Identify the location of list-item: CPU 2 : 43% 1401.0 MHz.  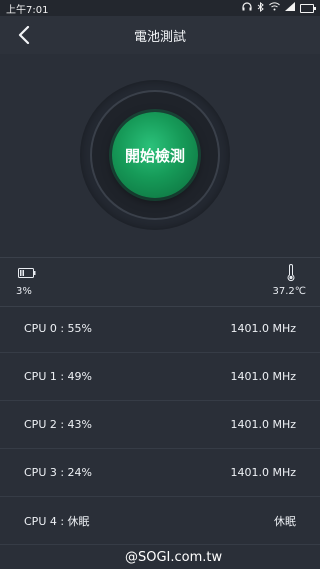
(160, 425).